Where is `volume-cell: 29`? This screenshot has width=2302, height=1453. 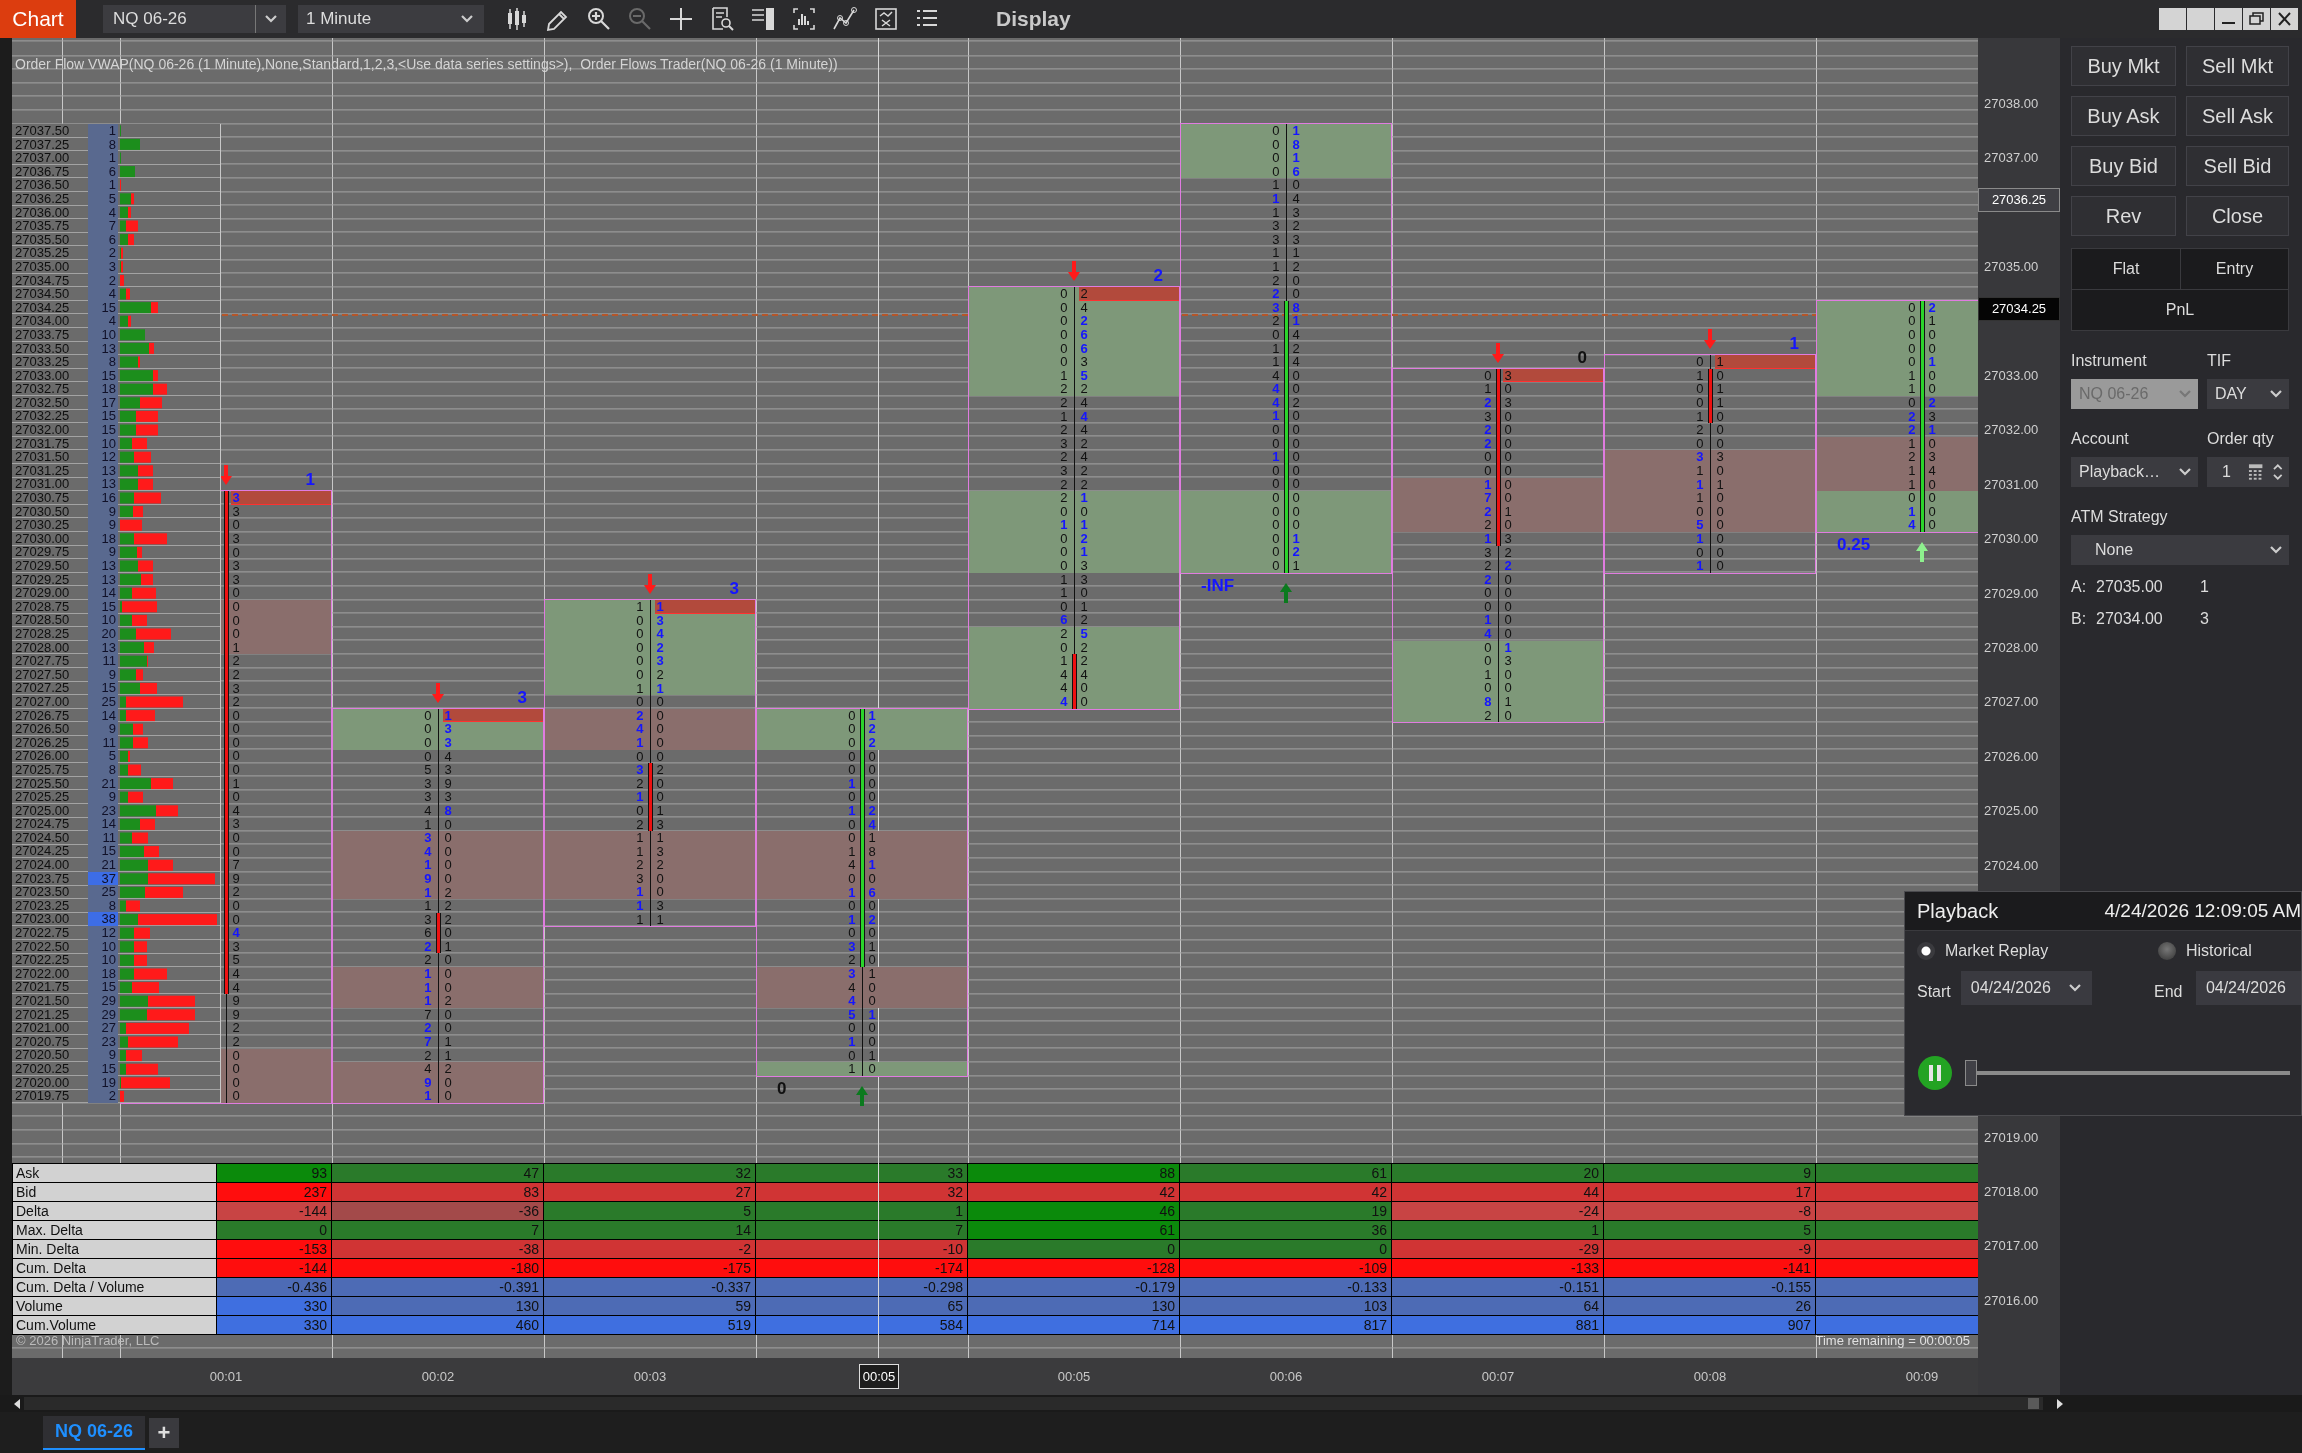 volume-cell: 29 is located at coordinates (103, 1001).